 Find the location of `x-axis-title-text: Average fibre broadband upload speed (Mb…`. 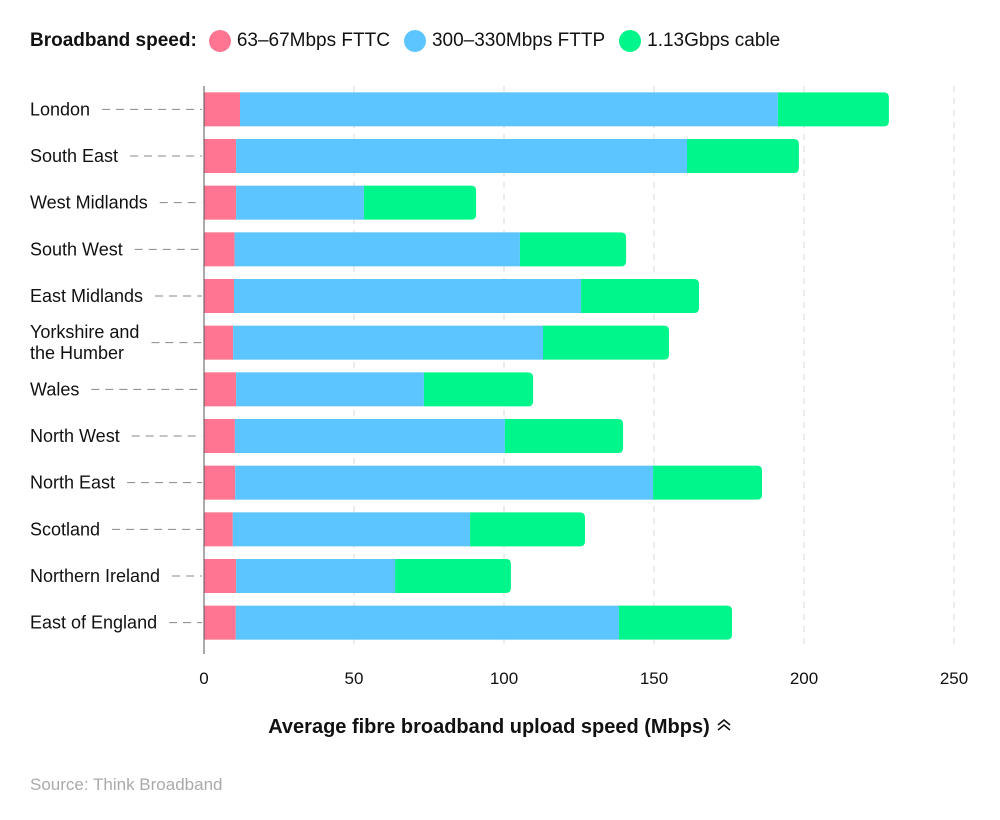

x-axis-title-text: Average fibre broadband upload speed (Mb… is located at coordinates (489, 727).